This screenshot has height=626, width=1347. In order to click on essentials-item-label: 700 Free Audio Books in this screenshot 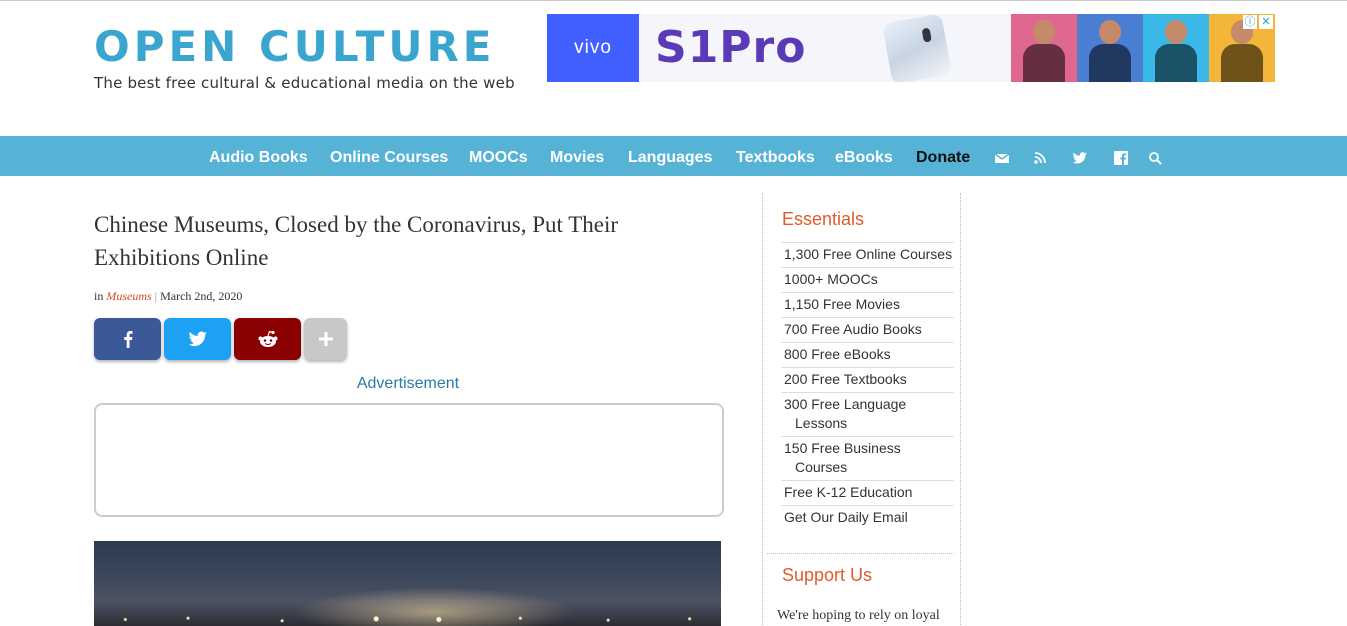, I will do `click(869, 329)`.